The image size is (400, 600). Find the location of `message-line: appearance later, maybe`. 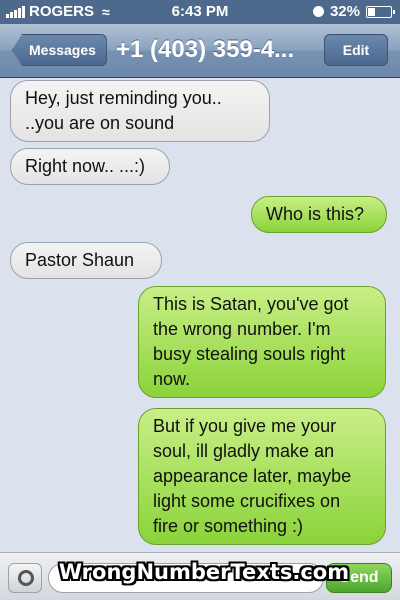

message-line: appearance later, maybe is located at coordinates (252, 476).